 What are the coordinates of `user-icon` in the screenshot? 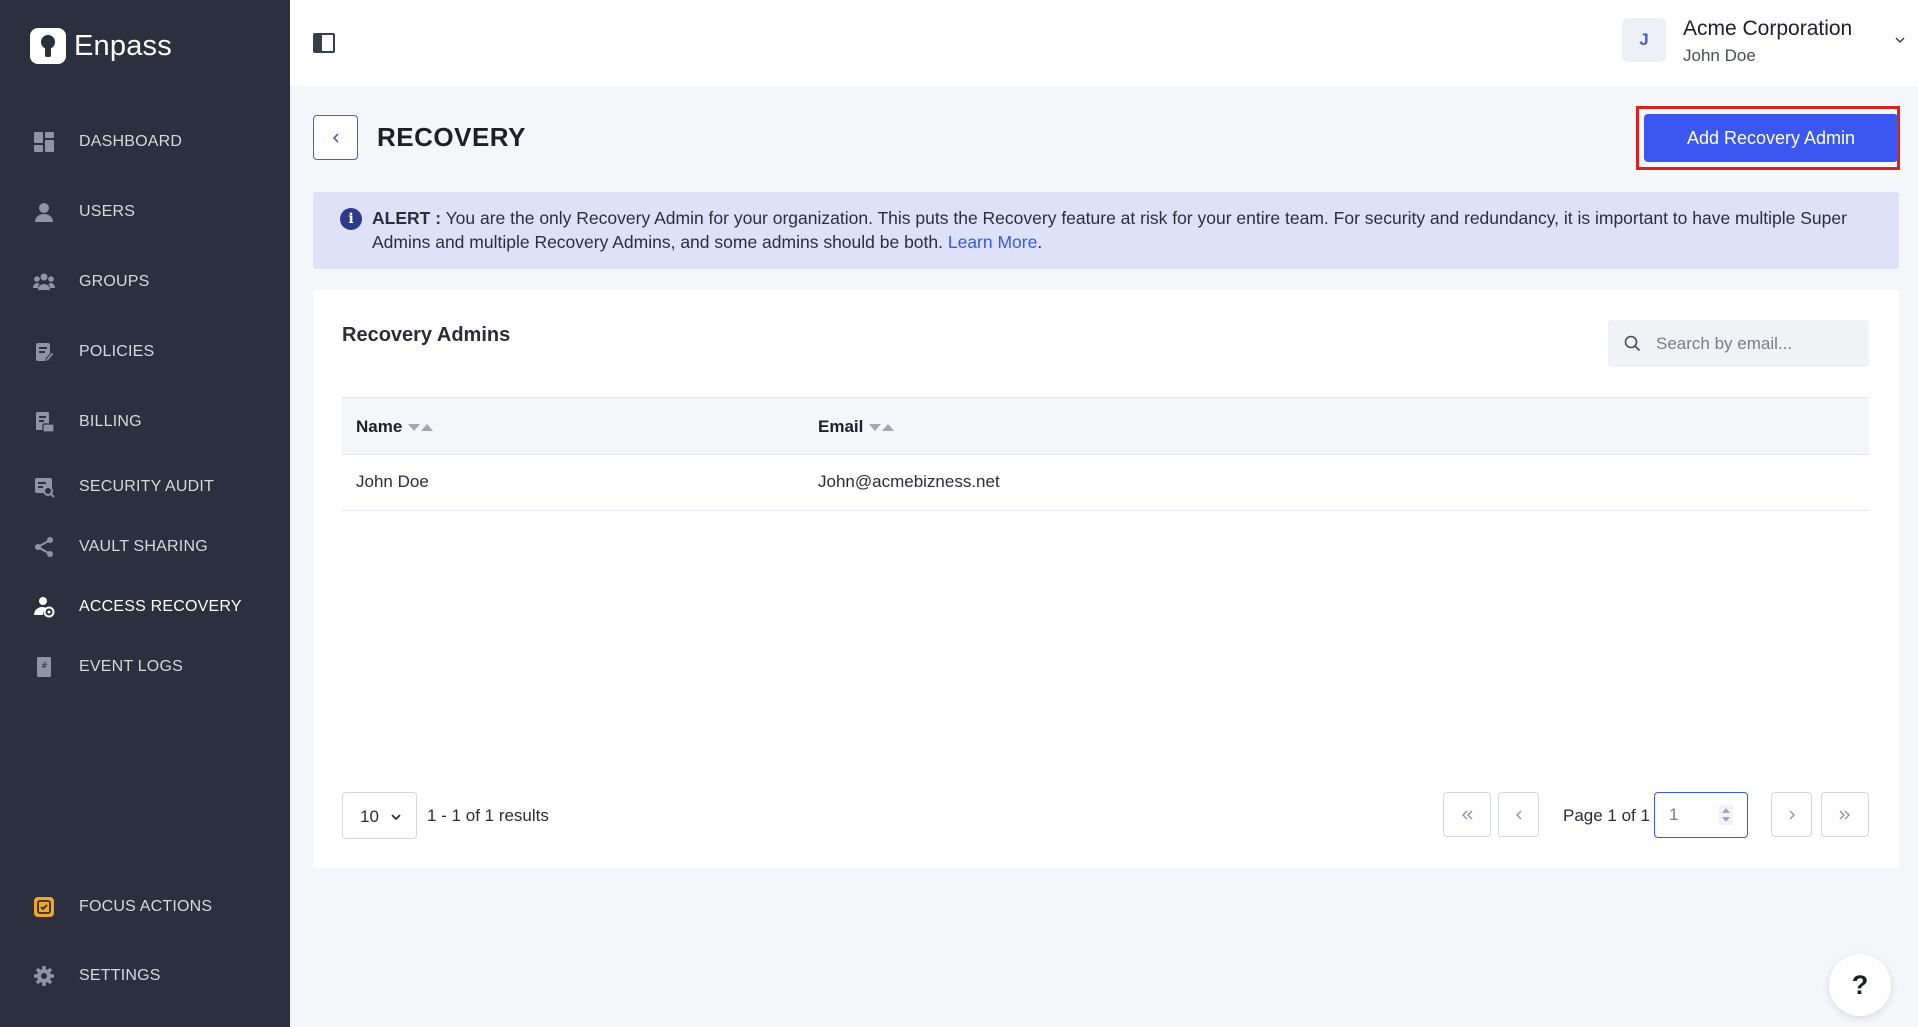 It's located at (44, 212).